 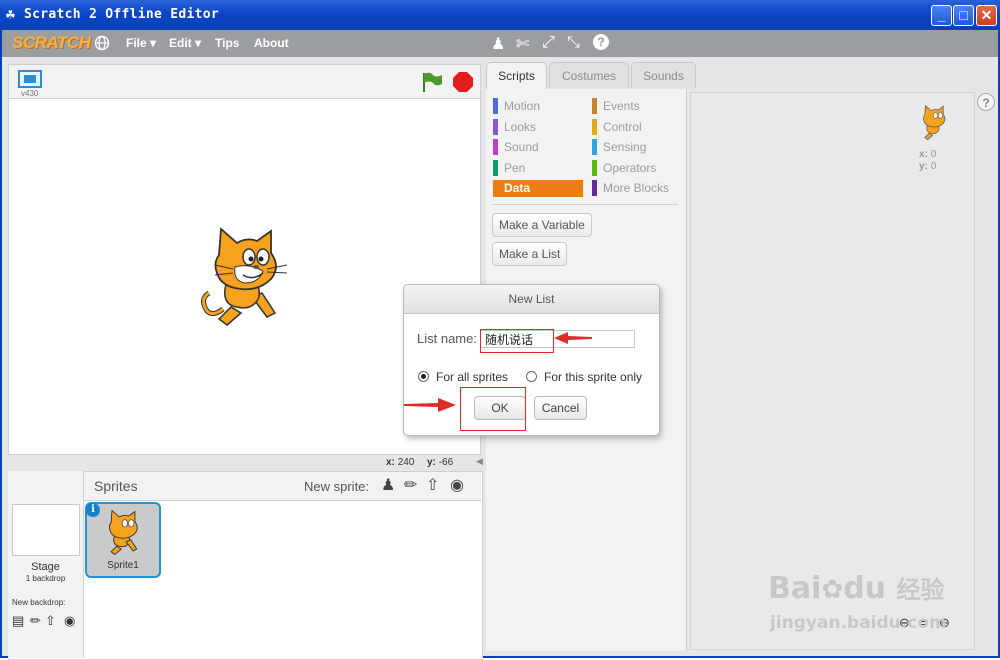 I want to click on make-list-button: Make a List, so click(x=530, y=254).